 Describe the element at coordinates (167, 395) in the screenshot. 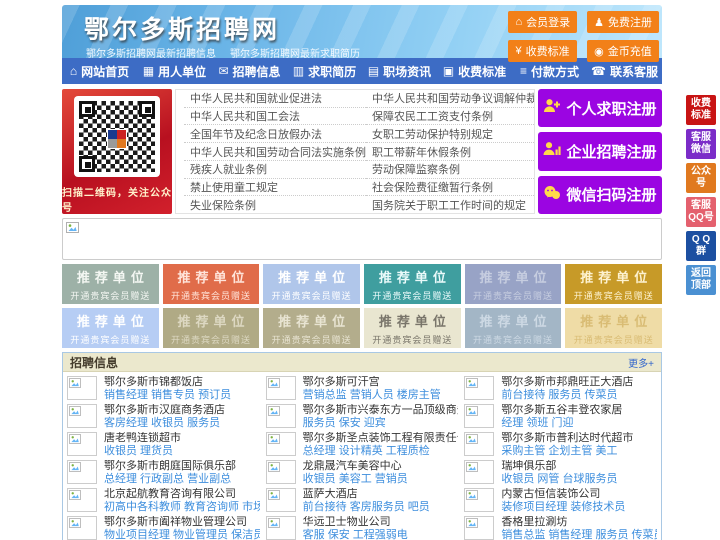

I see `job-position-links: 销售经理 销售专员 预订员` at that location.